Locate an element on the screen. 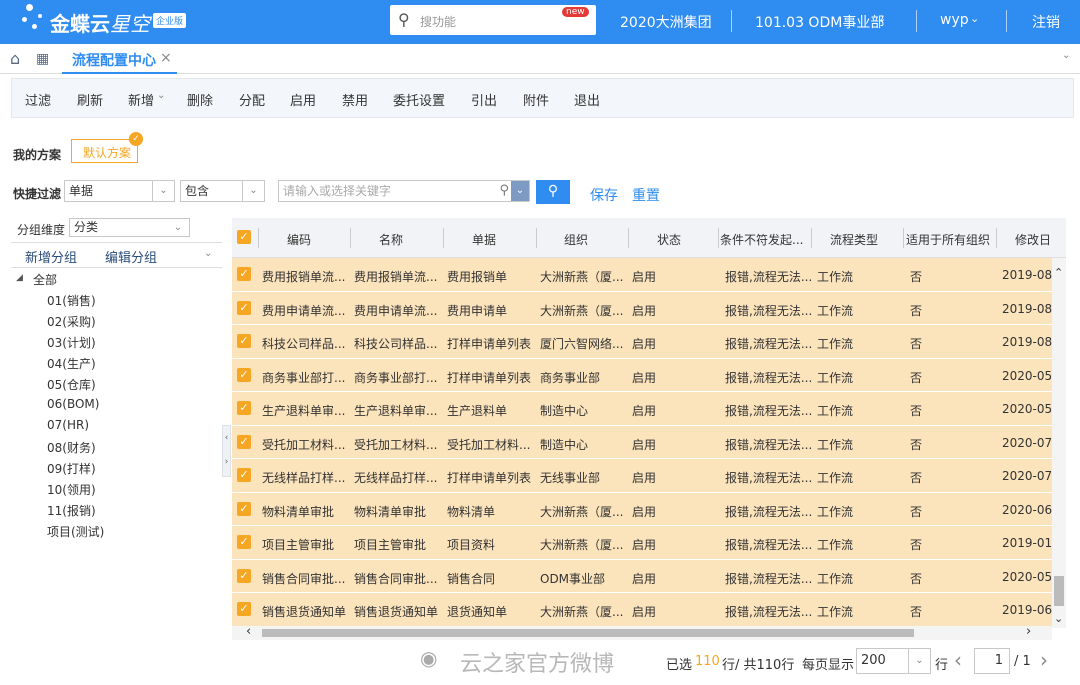 This screenshot has width=1080, height=685. save-scheme-link: 保存 is located at coordinates (604, 195).